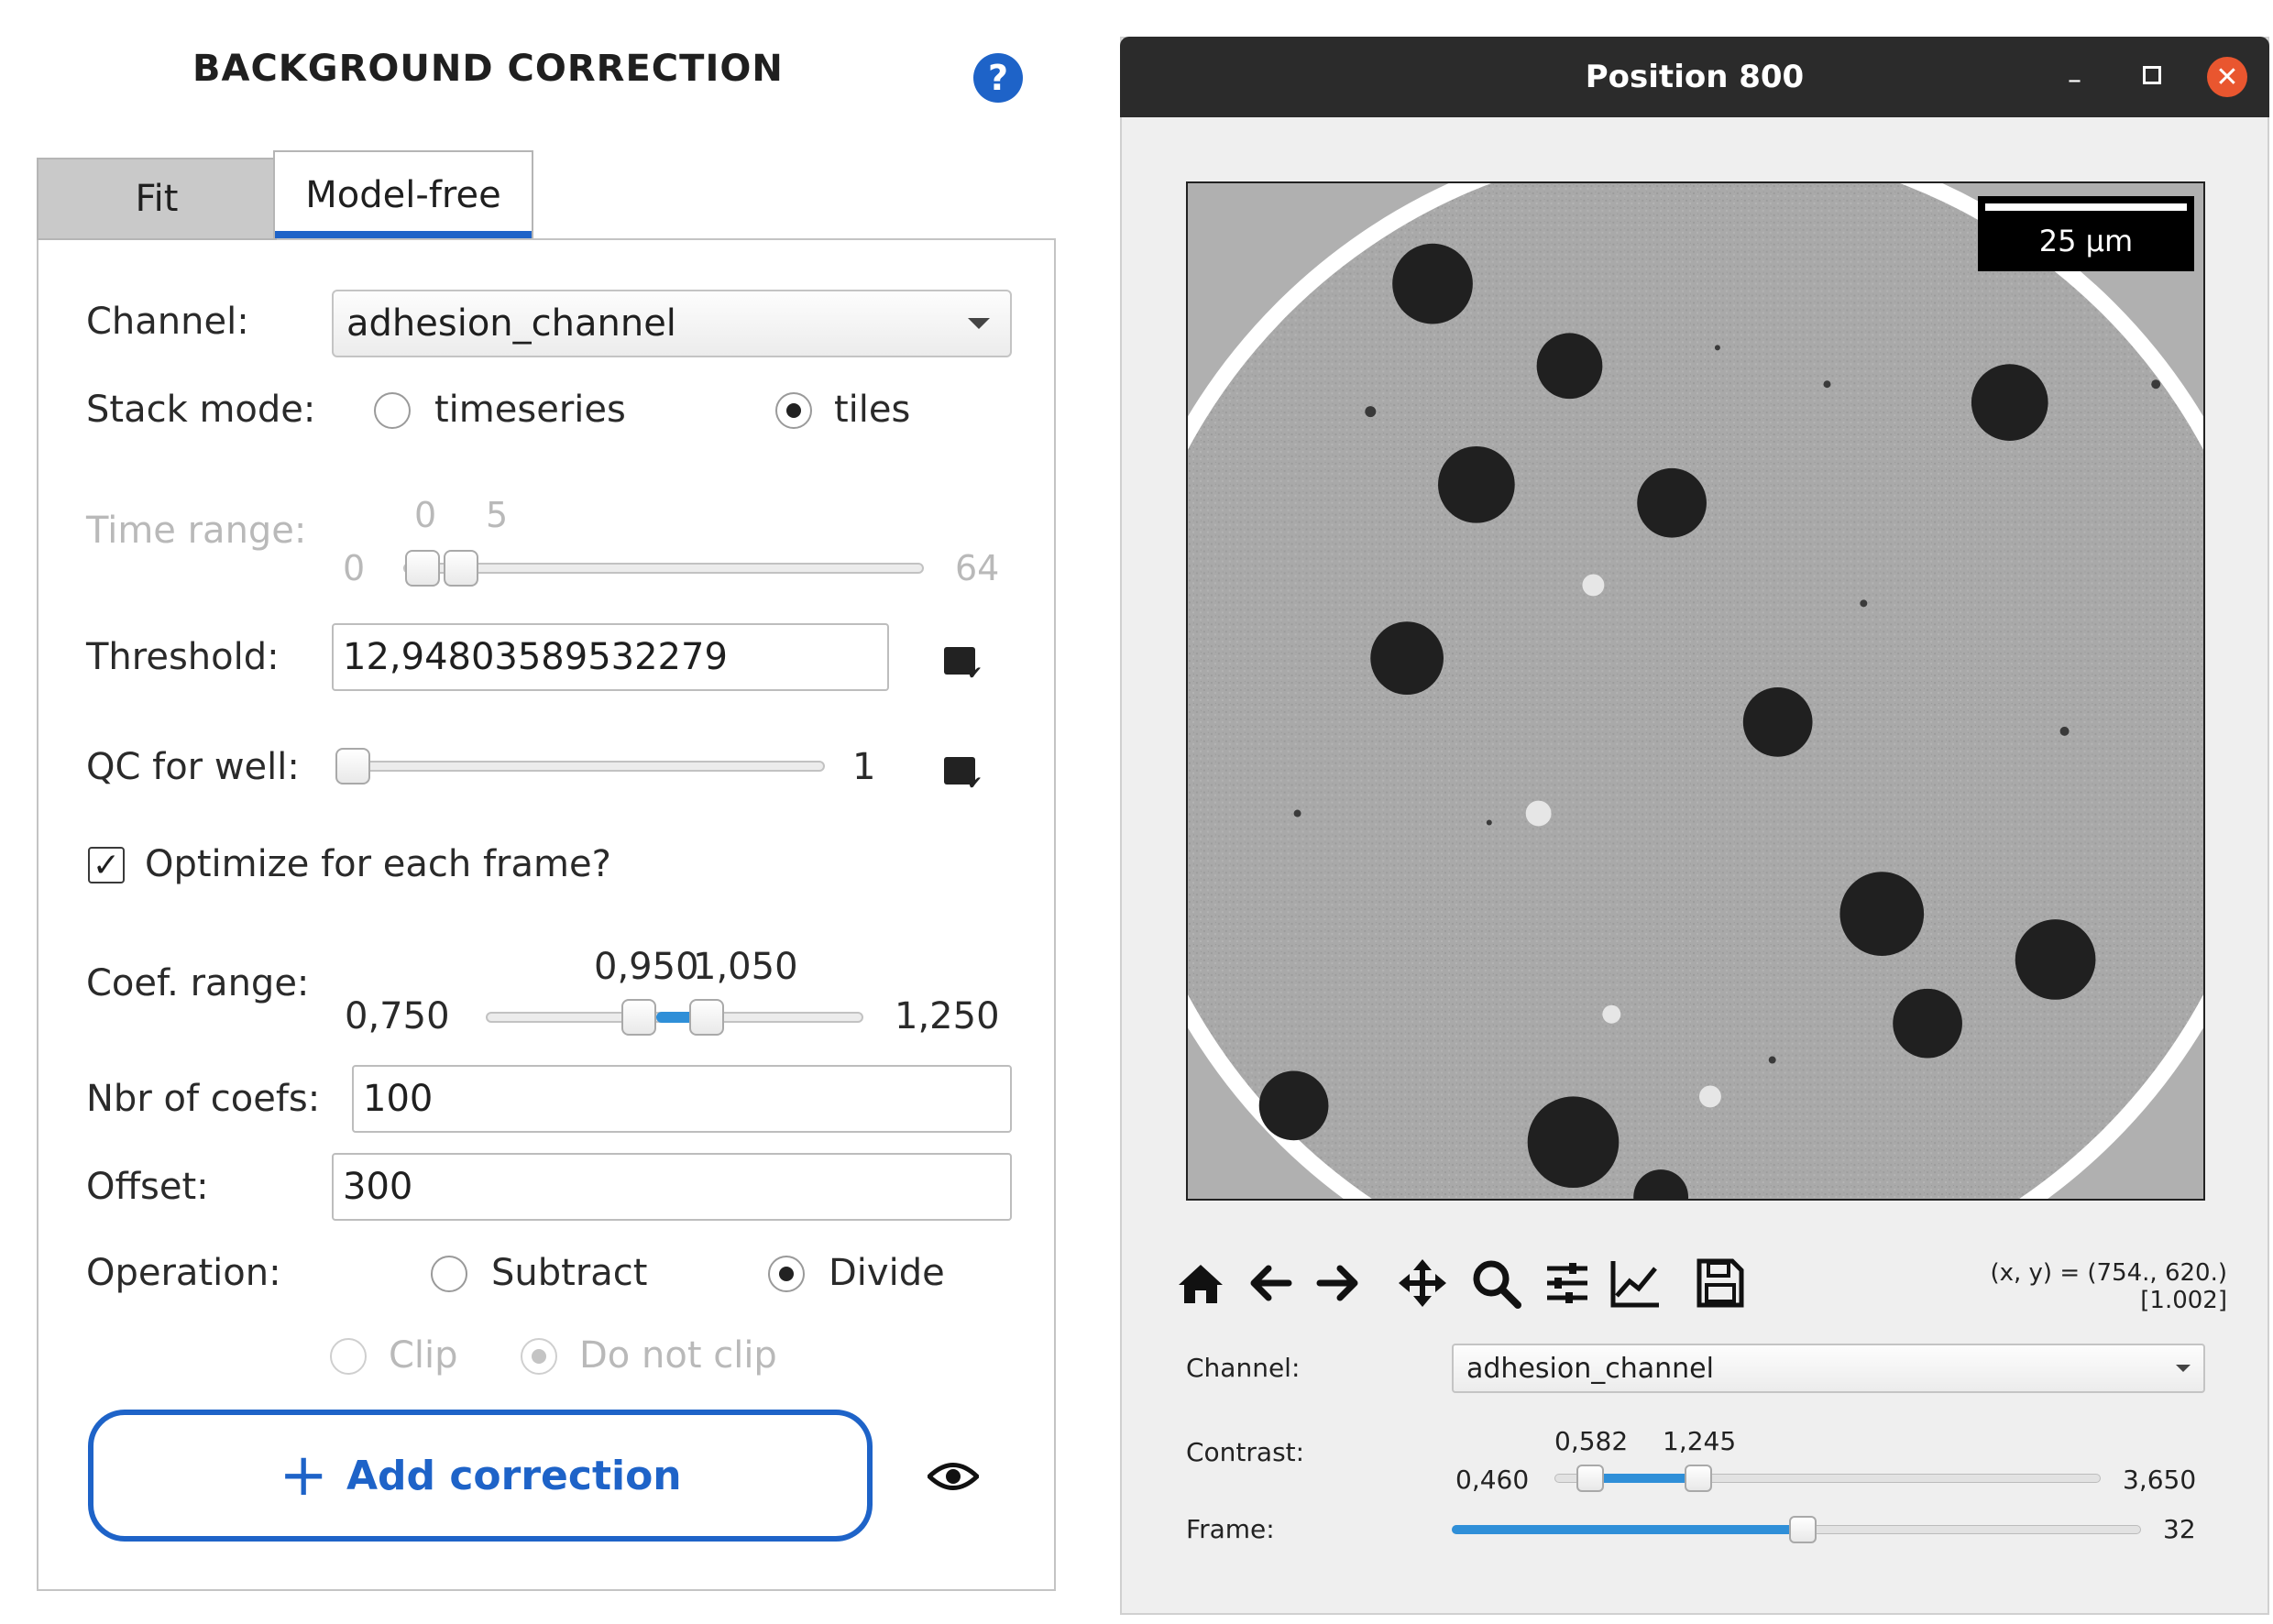 The image size is (2273, 1624). What do you see at coordinates (963, 775) in the screenshot?
I see `qc-estimate-icon` at bounding box center [963, 775].